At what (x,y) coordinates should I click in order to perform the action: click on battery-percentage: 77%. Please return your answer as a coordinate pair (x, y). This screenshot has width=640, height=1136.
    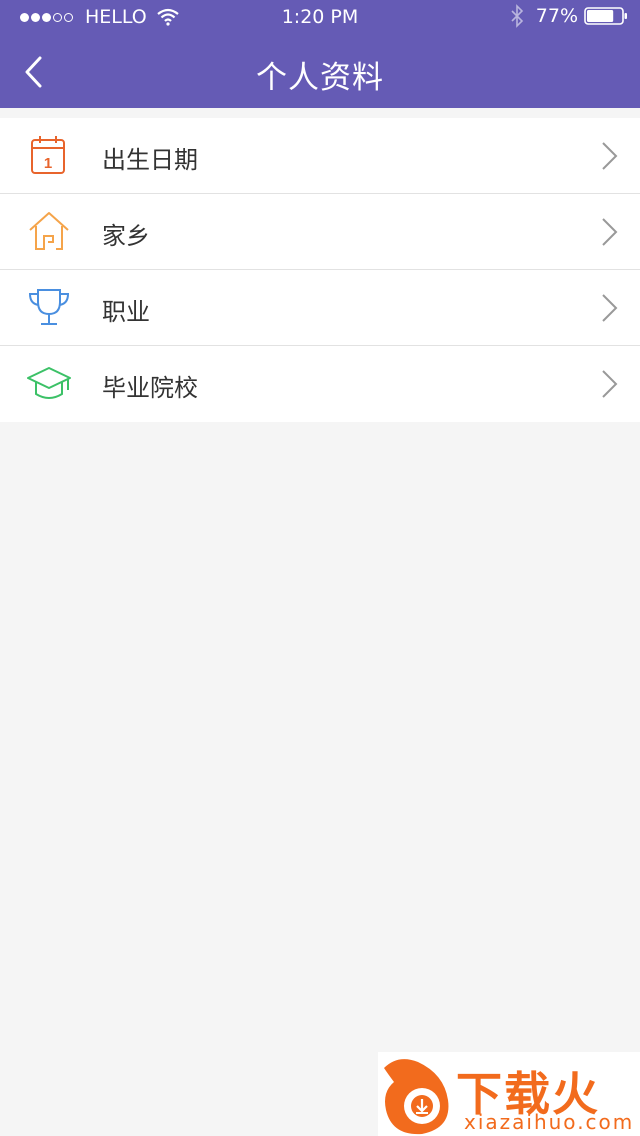
    Looking at the image, I should click on (556, 16).